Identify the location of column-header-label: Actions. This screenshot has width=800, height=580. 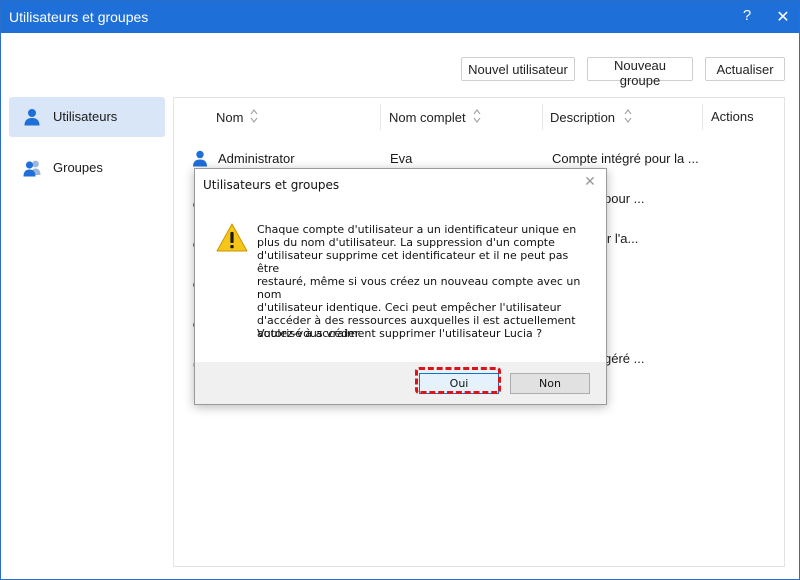
(732, 116).